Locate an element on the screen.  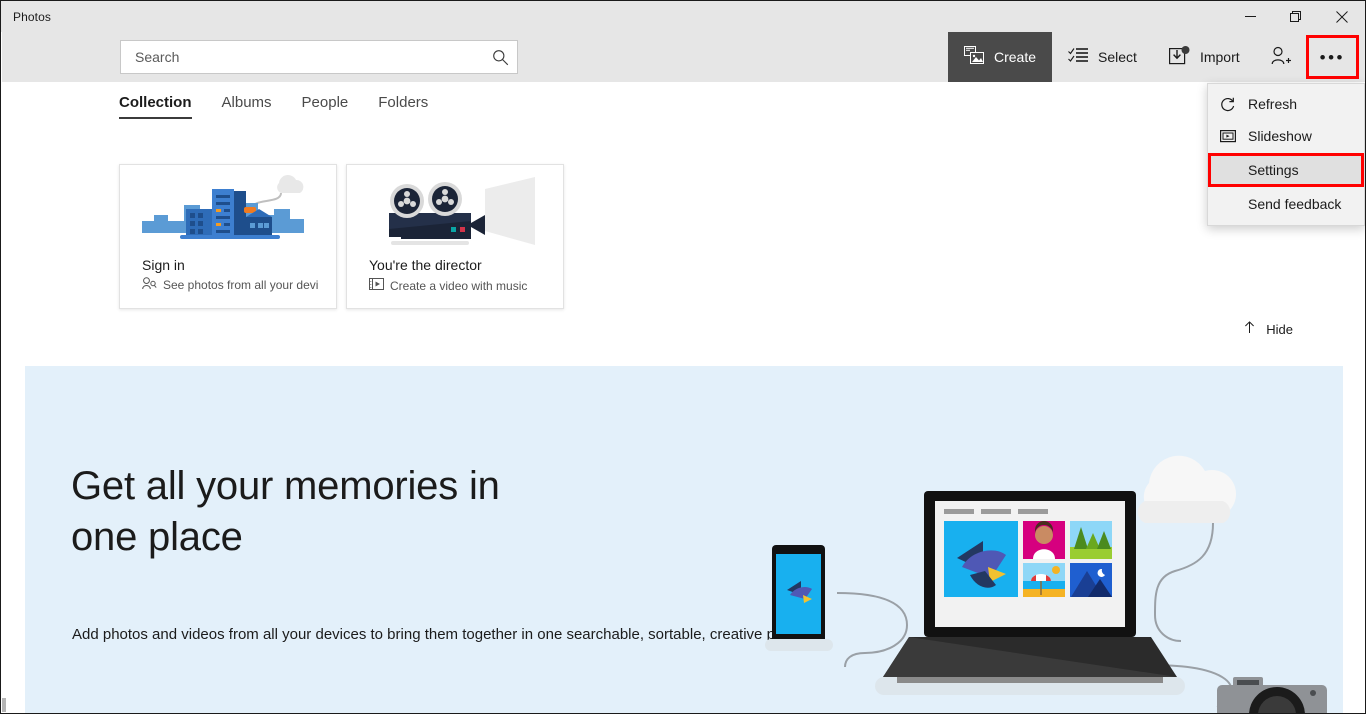
video-editor-icon is located at coordinates (376, 285).